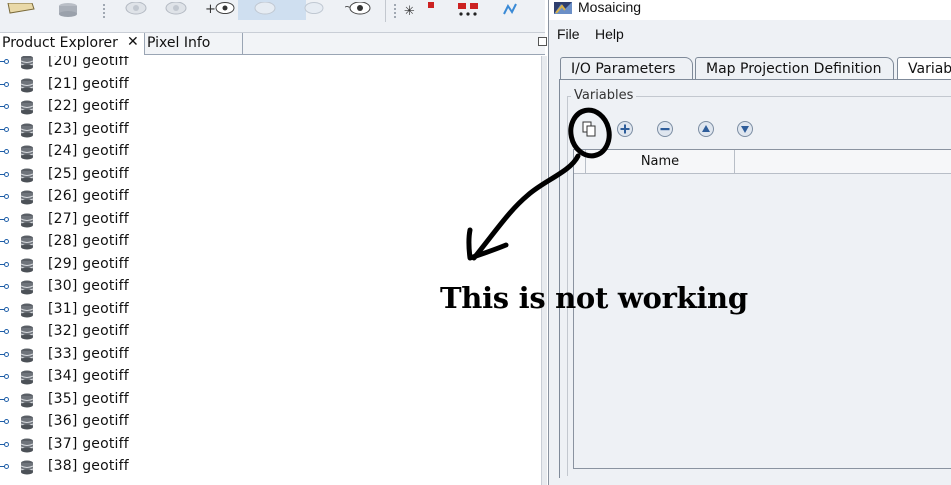 The width and height of the screenshot is (951, 485). I want to click on tab-variables: Variab, so click(924, 68).